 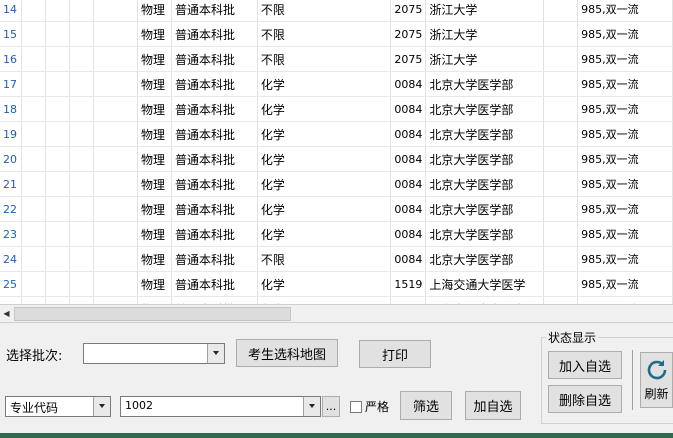 What do you see at coordinates (493, 405) in the screenshot?
I see `add-favorite-button: 加自选` at bounding box center [493, 405].